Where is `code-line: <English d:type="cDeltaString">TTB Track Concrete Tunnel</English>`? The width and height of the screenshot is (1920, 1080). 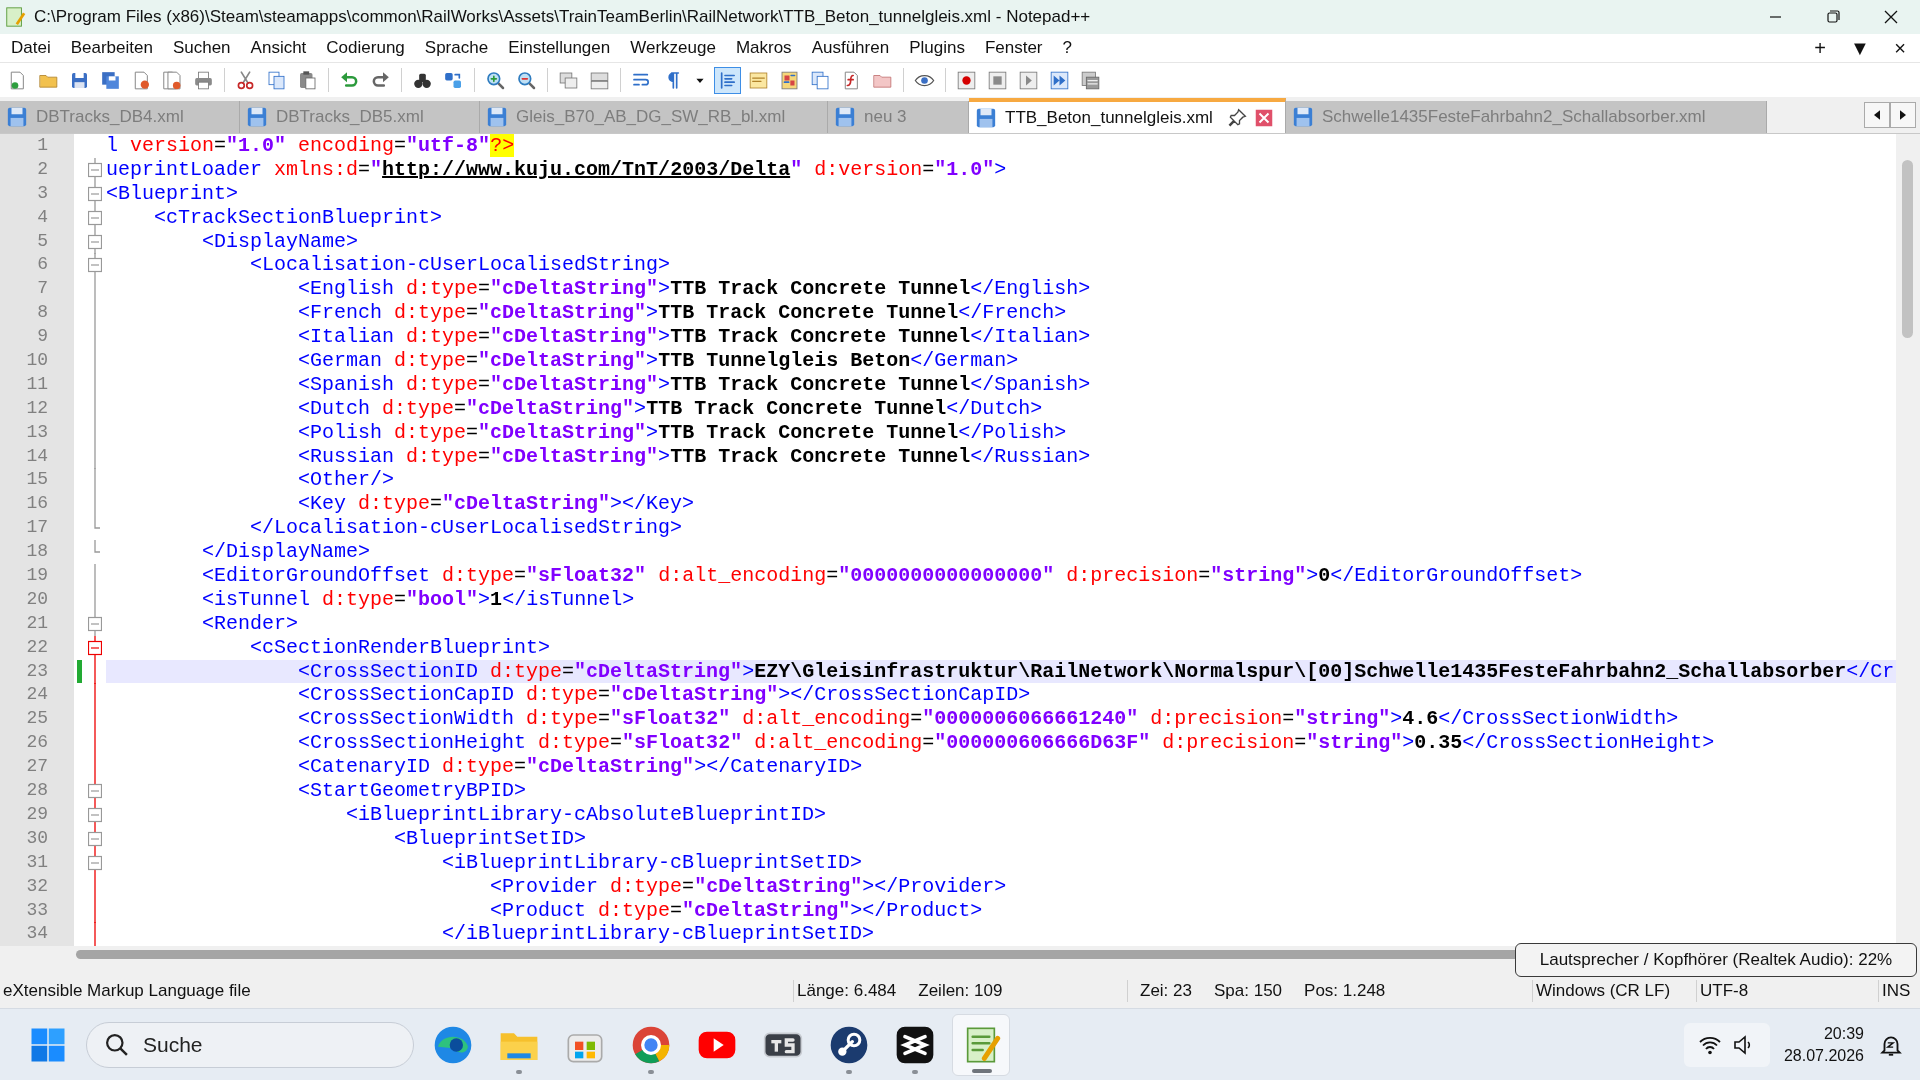 code-line: <English d:type="cDeltaString">TTB Track Concrete Tunnel</English> is located at coordinates (694, 289).